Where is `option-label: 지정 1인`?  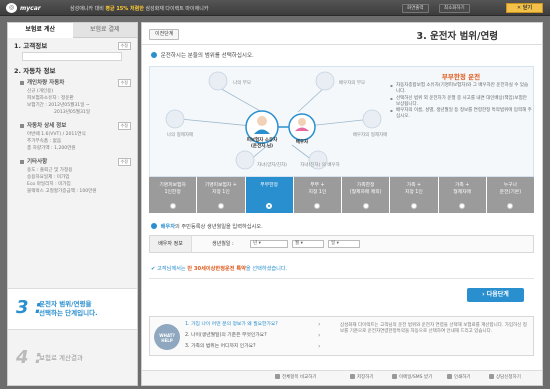 option-label: 지정 1인 is located at coordinates (220, 192).